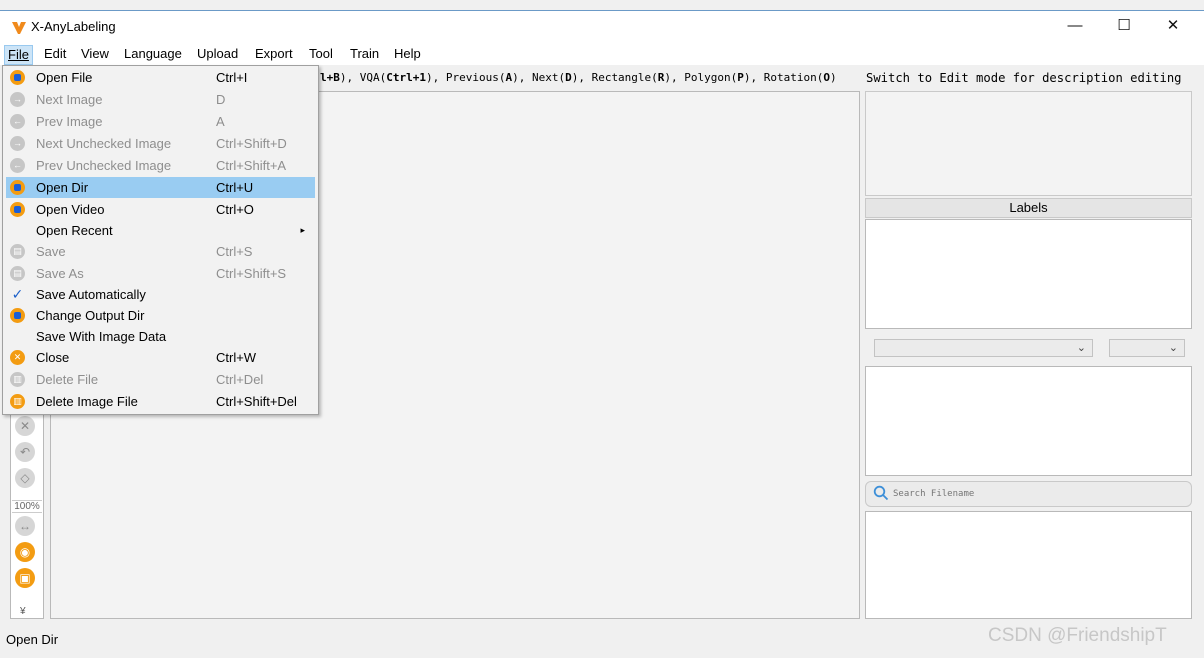  I want to click on menu-item-label: Open Video, so click(70, 209).